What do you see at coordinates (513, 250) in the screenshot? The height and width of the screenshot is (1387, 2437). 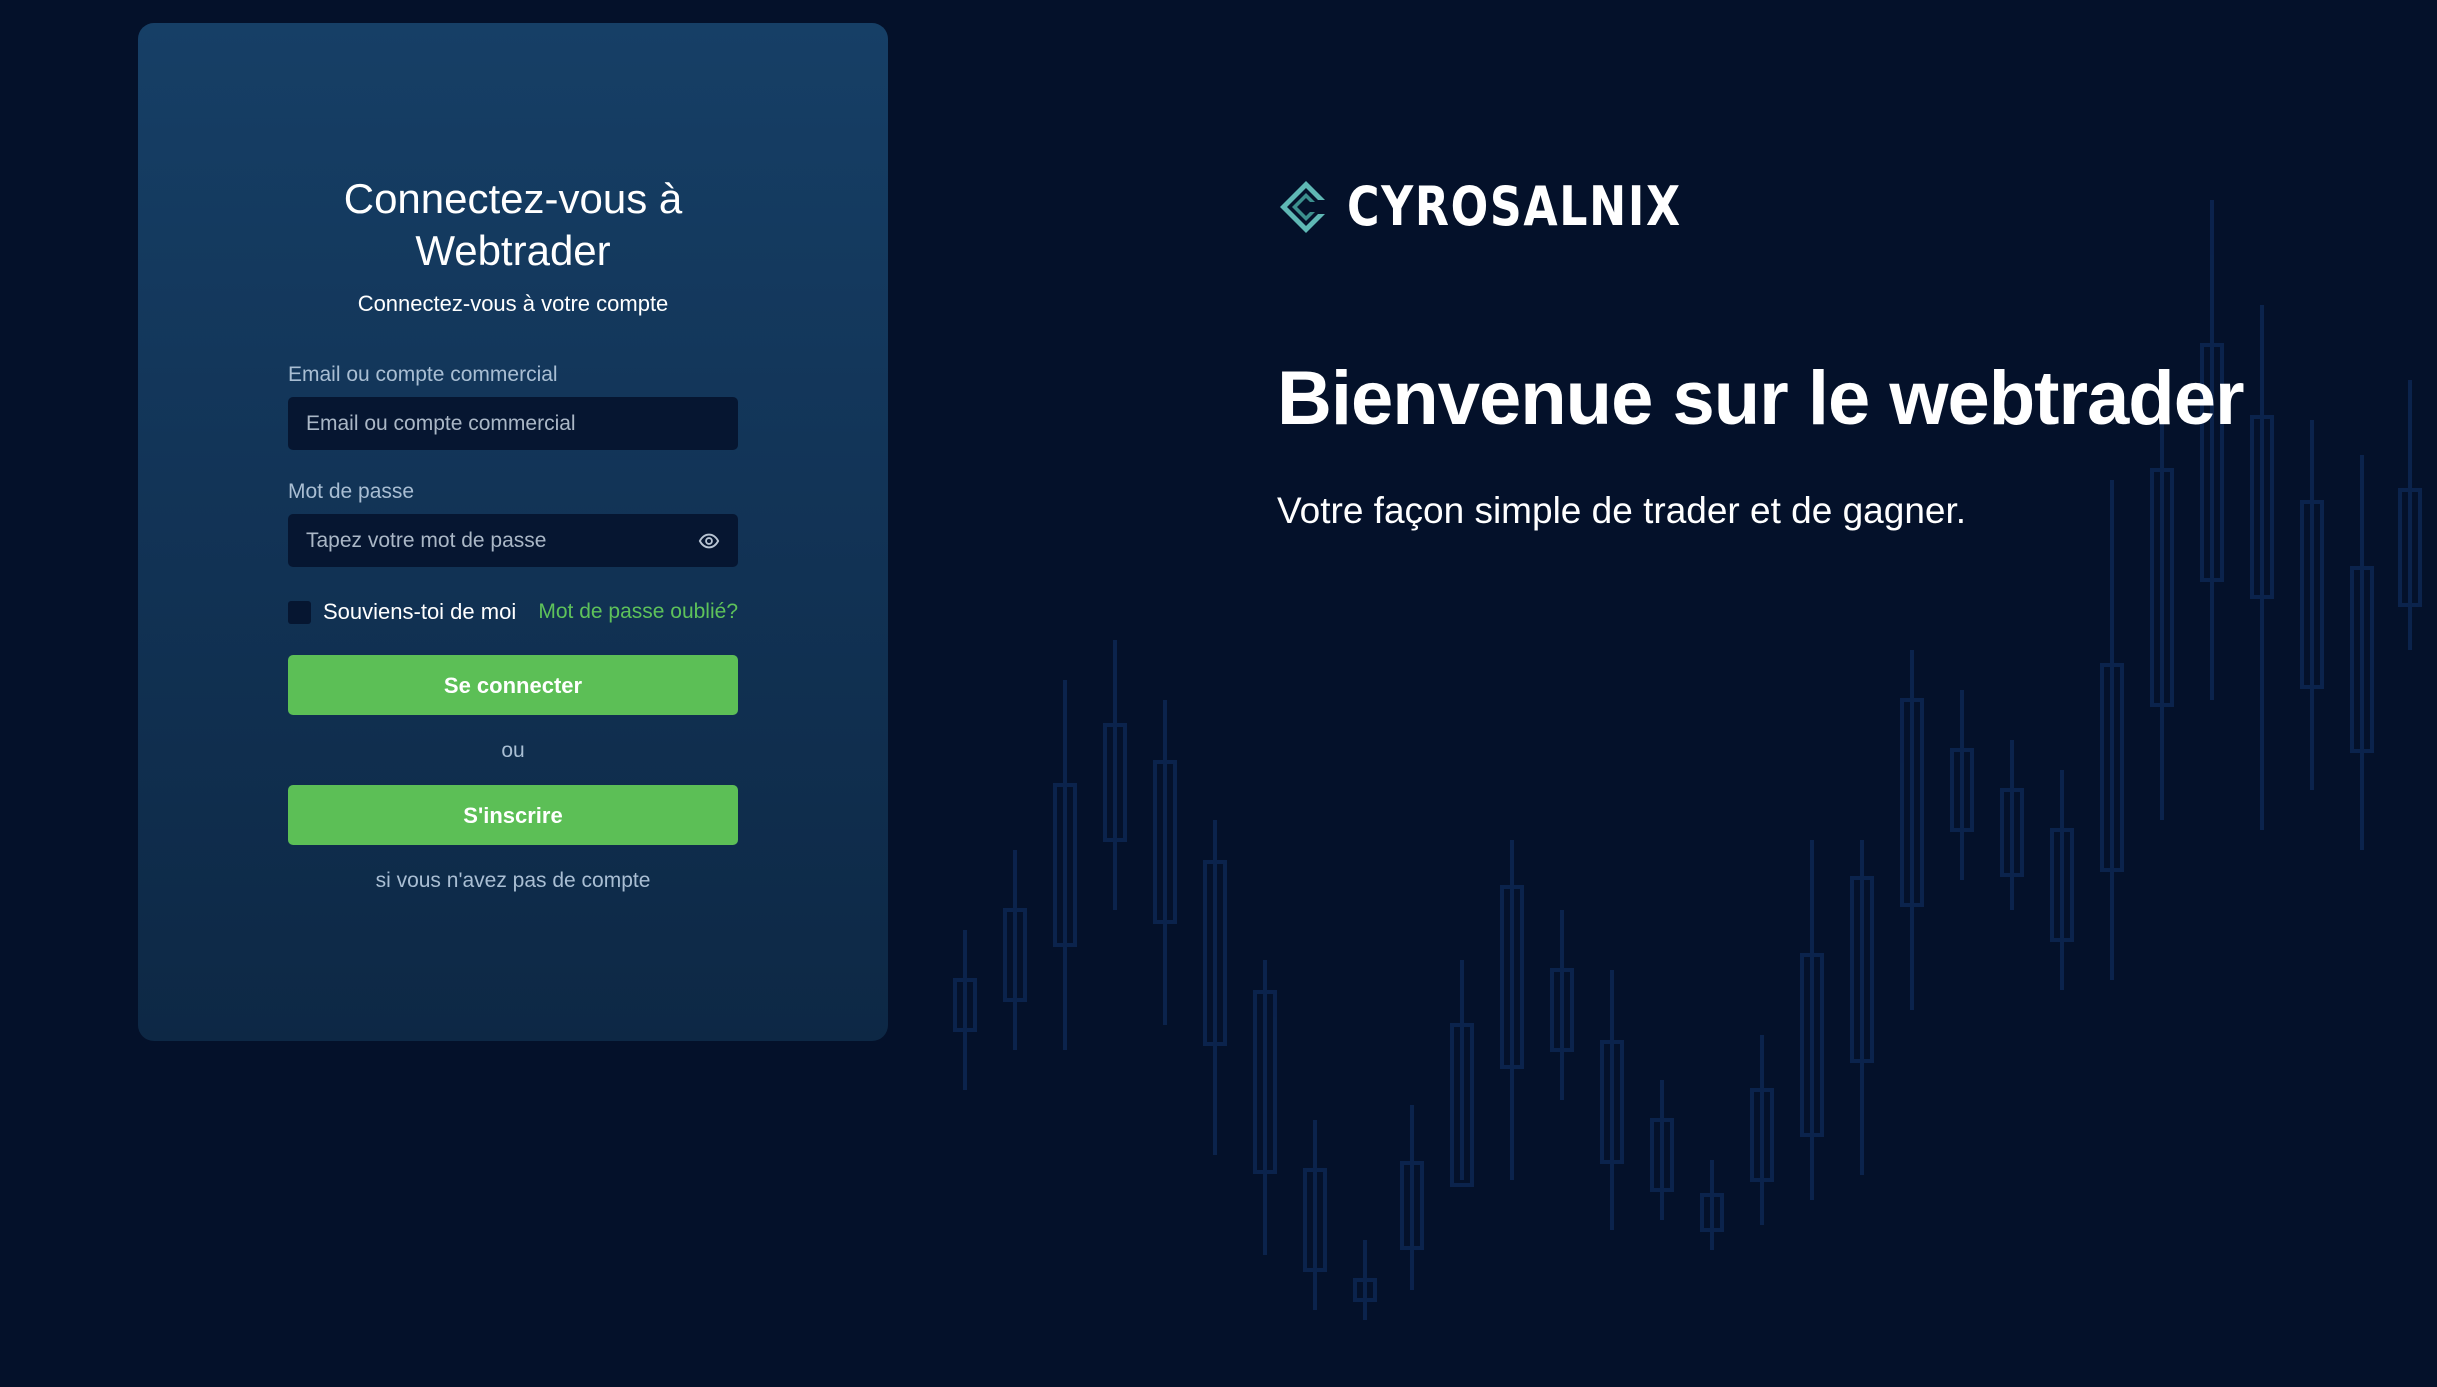 I see `login-title-line2: Webtrader` at bounding box center [513, 250].